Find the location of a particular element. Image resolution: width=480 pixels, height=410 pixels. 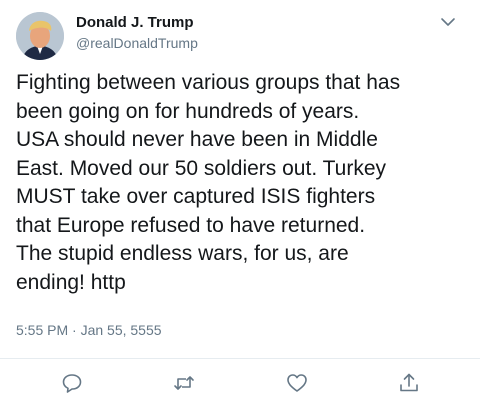

retweet-icon is located at coordinates (184, 383).